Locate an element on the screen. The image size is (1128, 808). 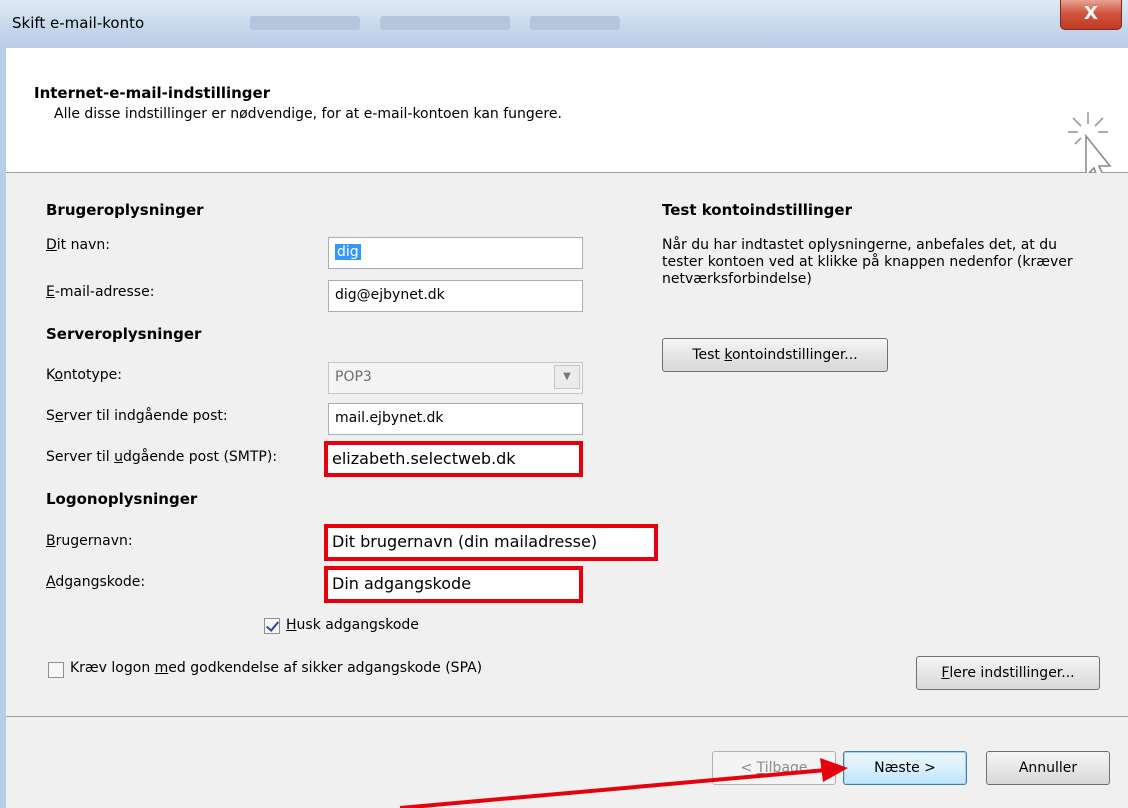
next-button: Næste > is located at coordinates (905, 768).